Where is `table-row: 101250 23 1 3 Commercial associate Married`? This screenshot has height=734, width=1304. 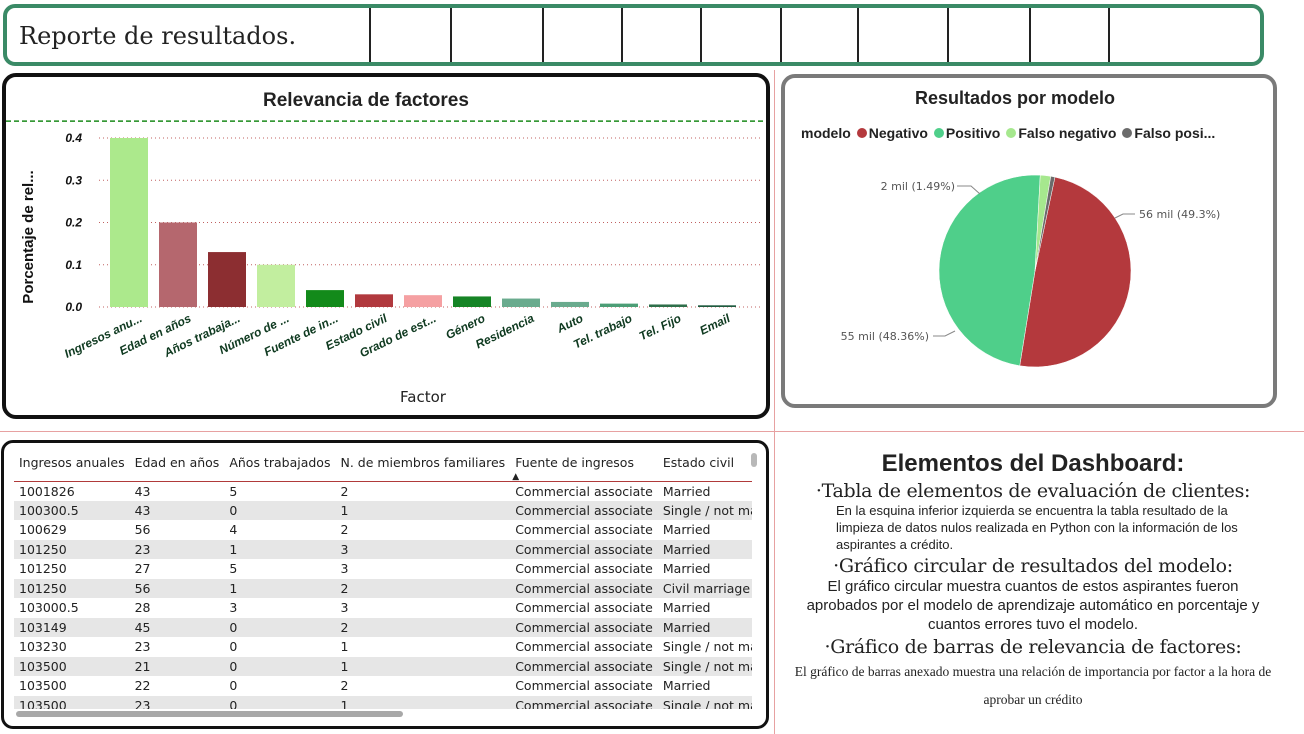
table-row: 101250 23 1 3 Commercial associate Married is located at coordinates (383, 549).